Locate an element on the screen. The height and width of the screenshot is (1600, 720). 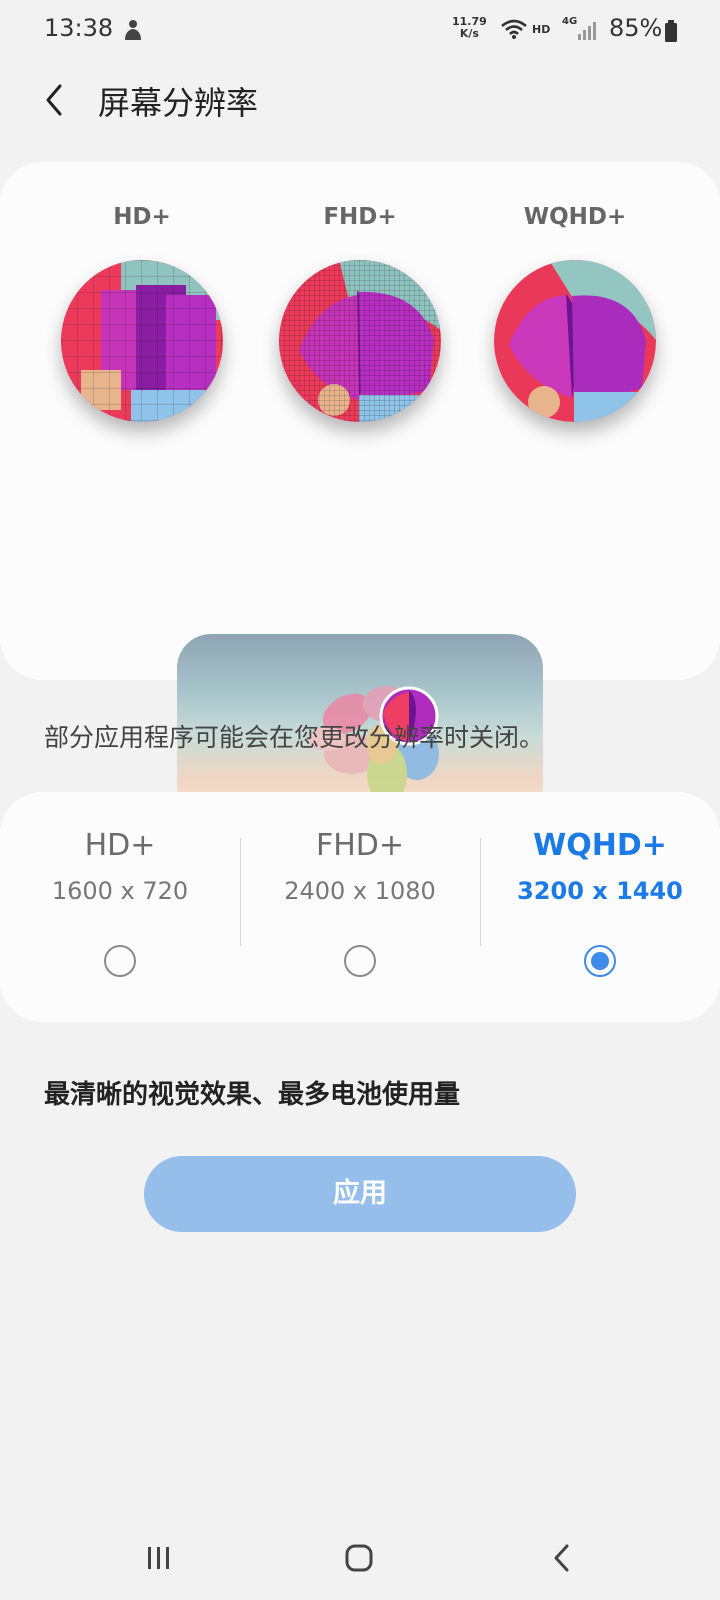
radio-button-fhd is located at coordinates (360, 961).